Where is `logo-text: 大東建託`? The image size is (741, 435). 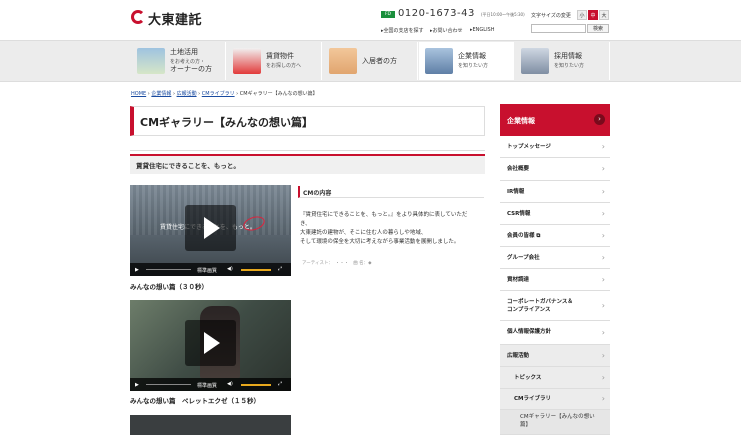 logo-text: 大東建託 is located at coordinates (175, 18).